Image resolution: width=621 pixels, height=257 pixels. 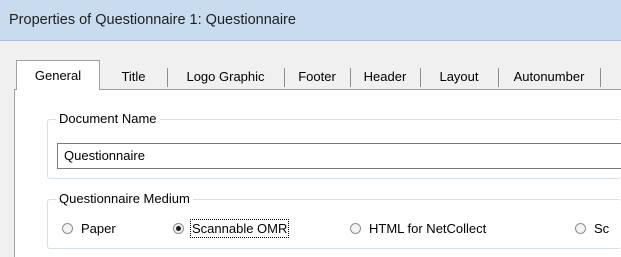 What do you see at coordinates (108, 118) in the screenshot?
I see `document-name-legend: Document Name` at bounding box center [108, 118].